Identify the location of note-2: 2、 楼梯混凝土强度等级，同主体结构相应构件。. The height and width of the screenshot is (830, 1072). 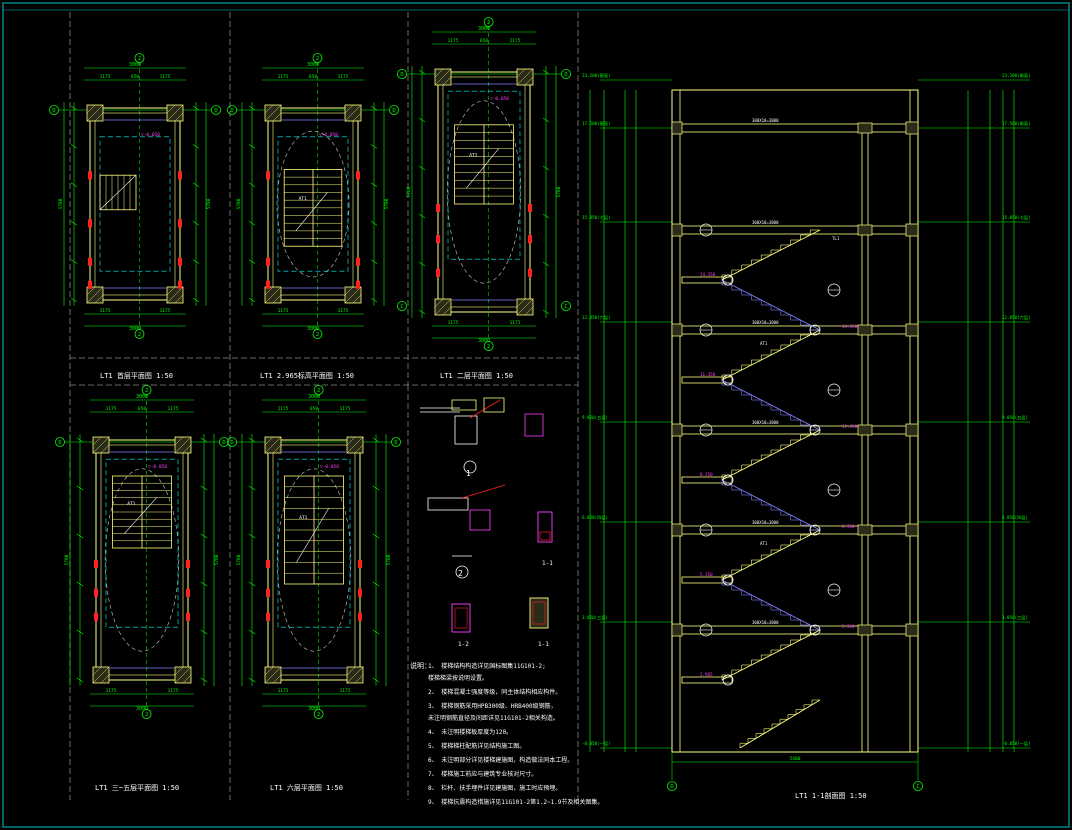
(494, 692).